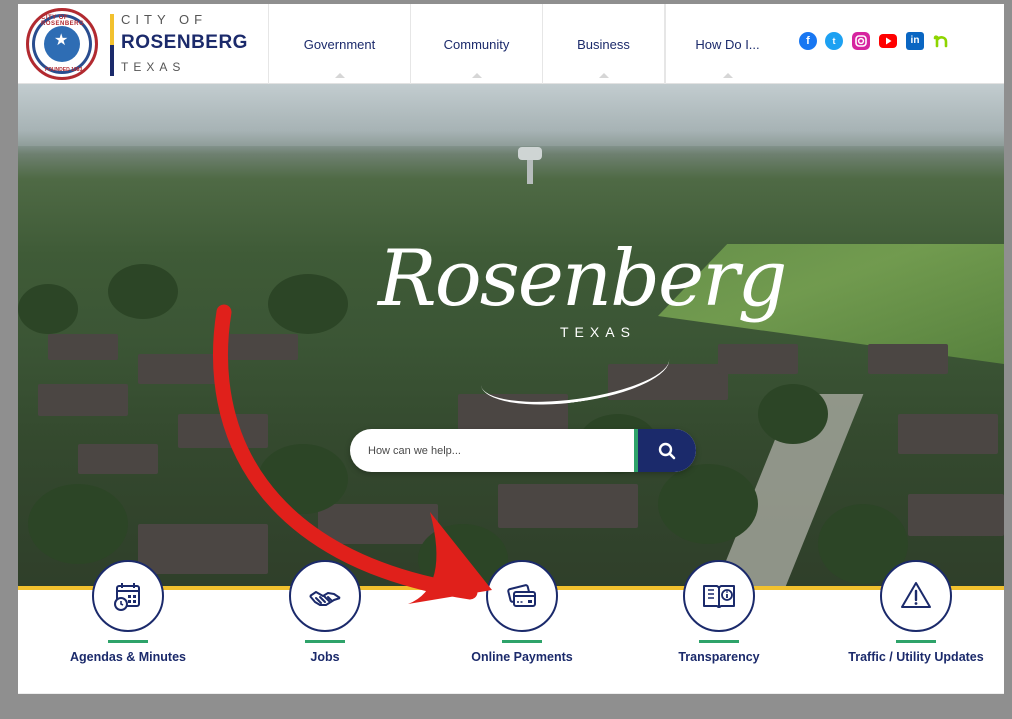  What do you see at coordinates (808, 41) in the screenshot?
I see `facebook-icon: f` at bounding box center [808, 41].